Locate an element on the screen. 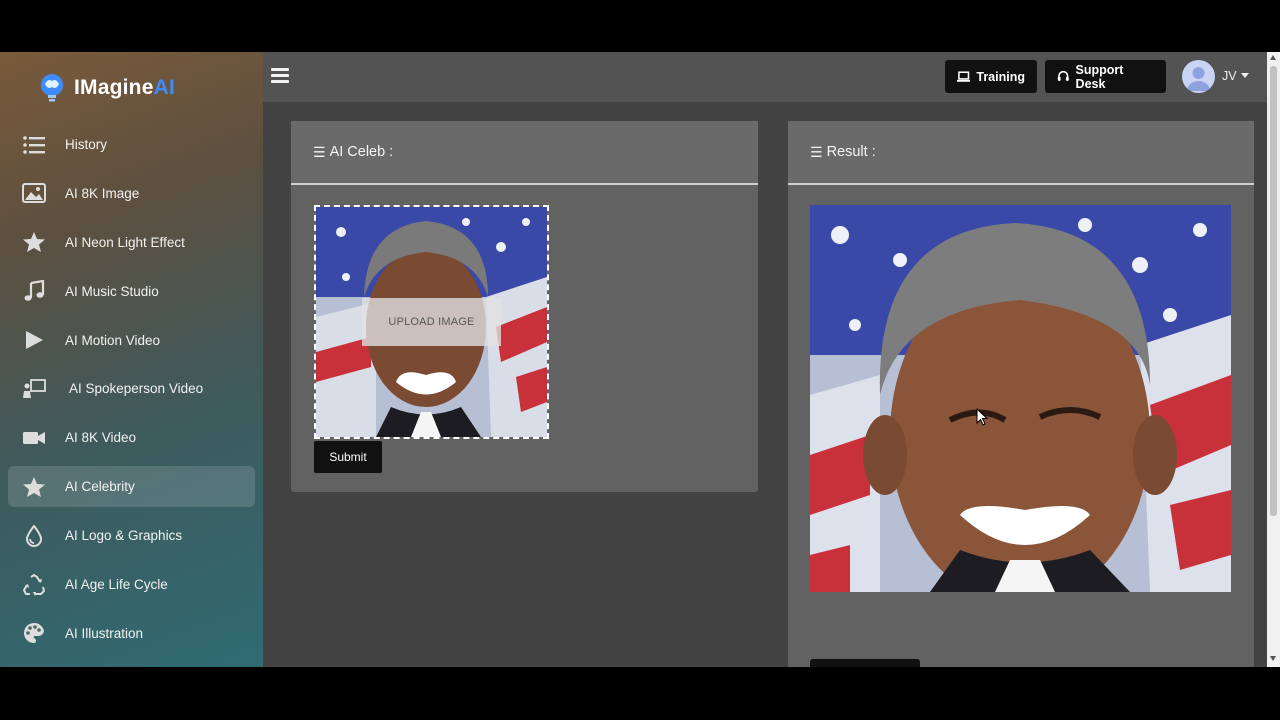  sidebar-item-label: AI Neon Light Effect is located at coordinates (125, 242).